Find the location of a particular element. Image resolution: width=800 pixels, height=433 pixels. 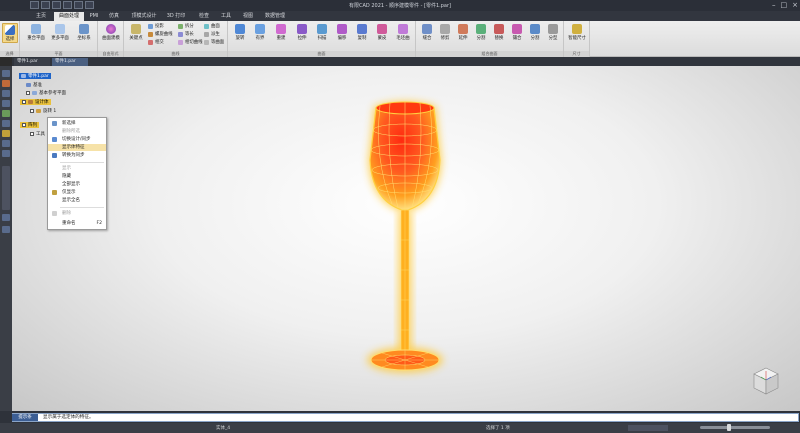

zoom-slider-thumb is located at coordinates (729, 427).